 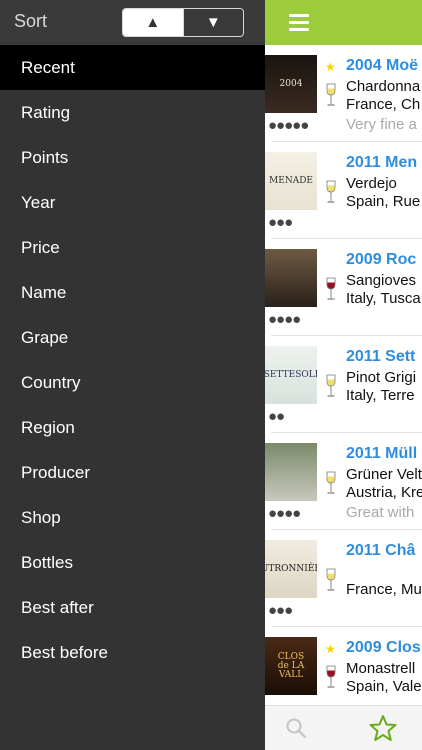 I want to click on wine-origin: Austria, Kre, so click(x=384, y=492).